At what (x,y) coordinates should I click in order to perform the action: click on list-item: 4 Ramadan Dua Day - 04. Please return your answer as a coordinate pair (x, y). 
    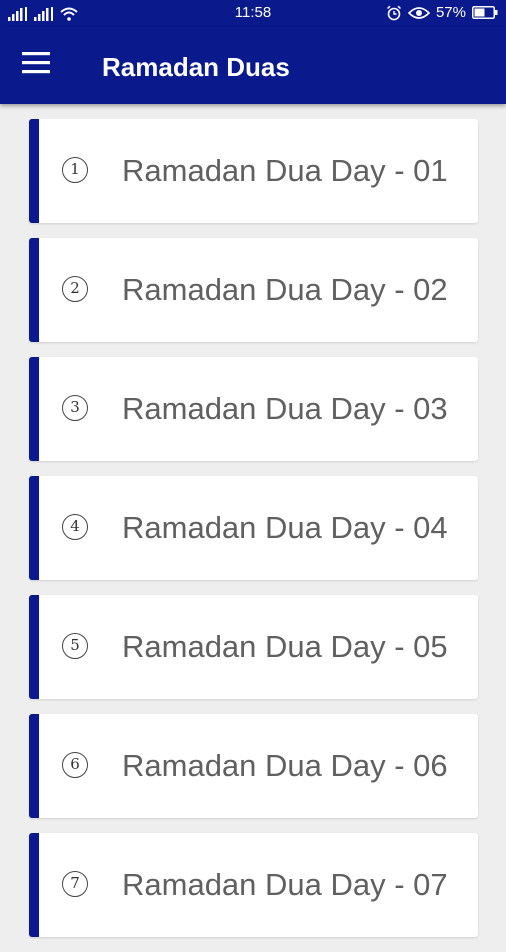
    Looking at the image, I should click on (253, 528).